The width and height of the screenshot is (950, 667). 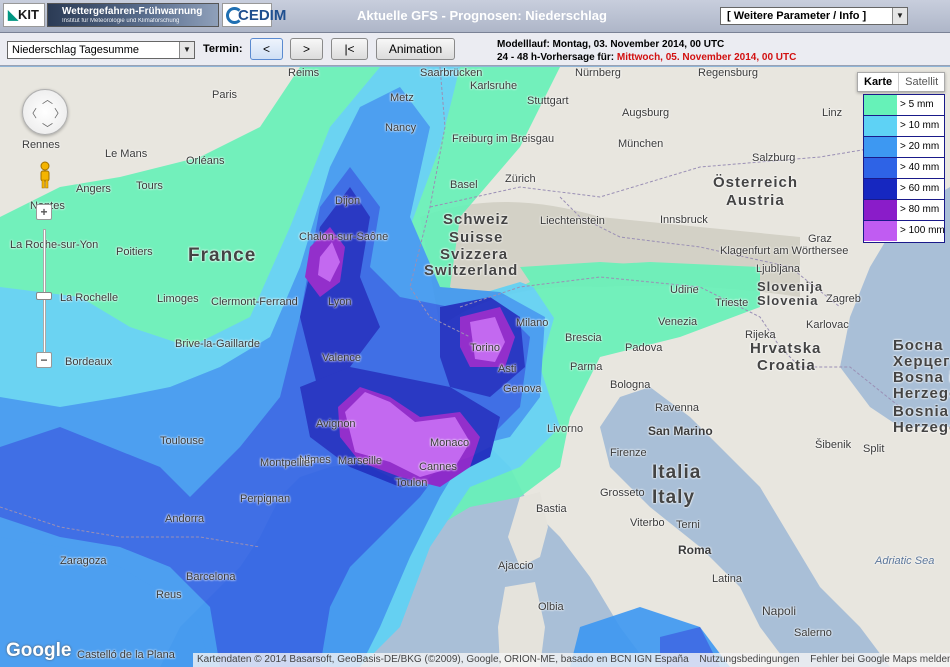 I want to click on city-label: Rijeka, so click(x=760, y=335).